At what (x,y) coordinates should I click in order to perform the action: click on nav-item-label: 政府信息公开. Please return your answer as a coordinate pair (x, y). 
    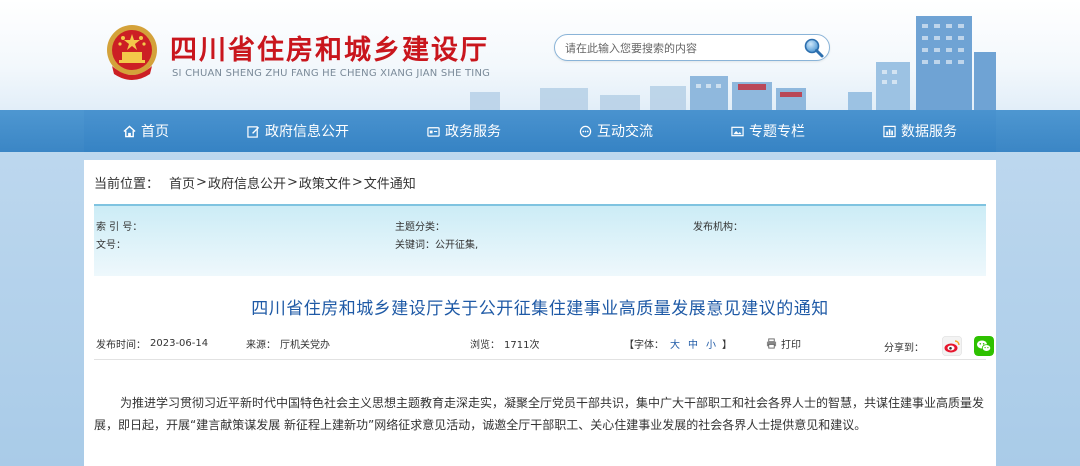
    Looking at the image, I should click on (307, 132).